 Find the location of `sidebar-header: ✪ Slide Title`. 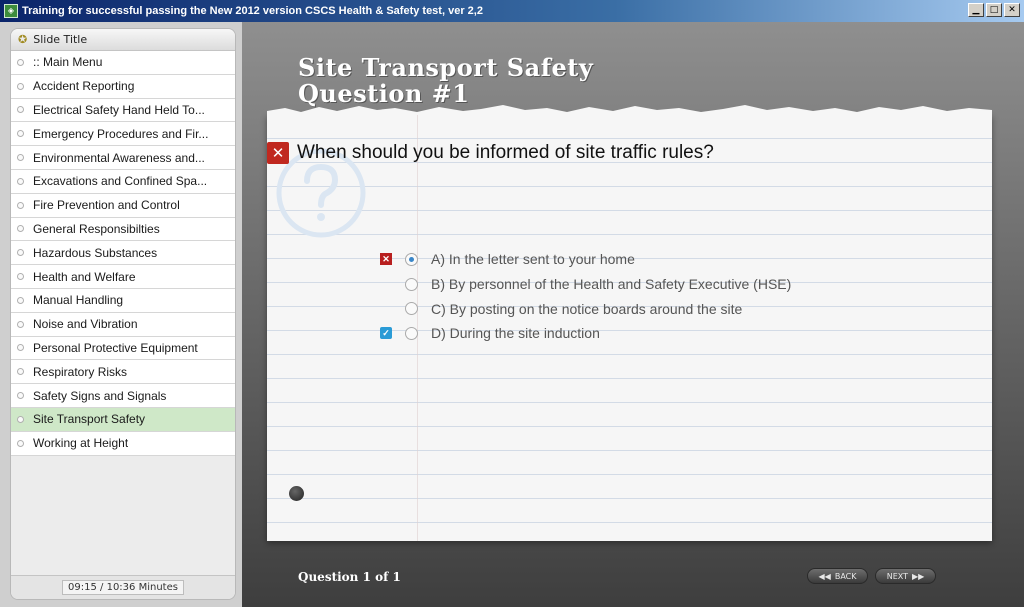

sidebar-header: ✪ Slide Title is located at coordinates (123, 40).